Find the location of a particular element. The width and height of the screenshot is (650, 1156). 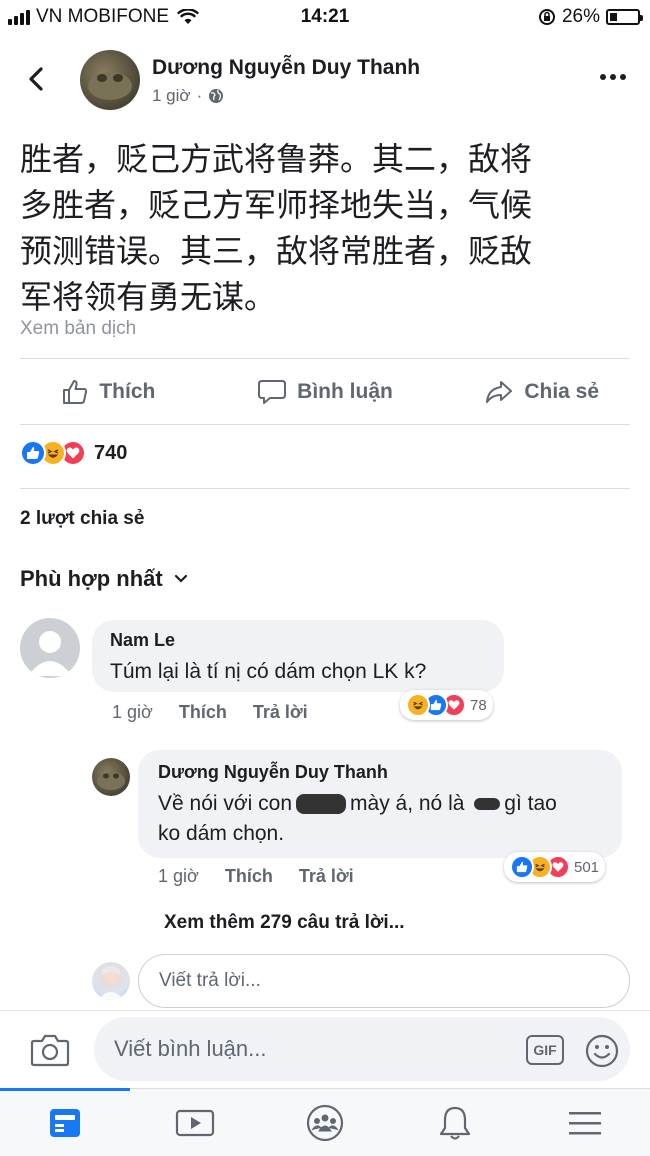

commenter-avatar is located at coordinates (50, 648).